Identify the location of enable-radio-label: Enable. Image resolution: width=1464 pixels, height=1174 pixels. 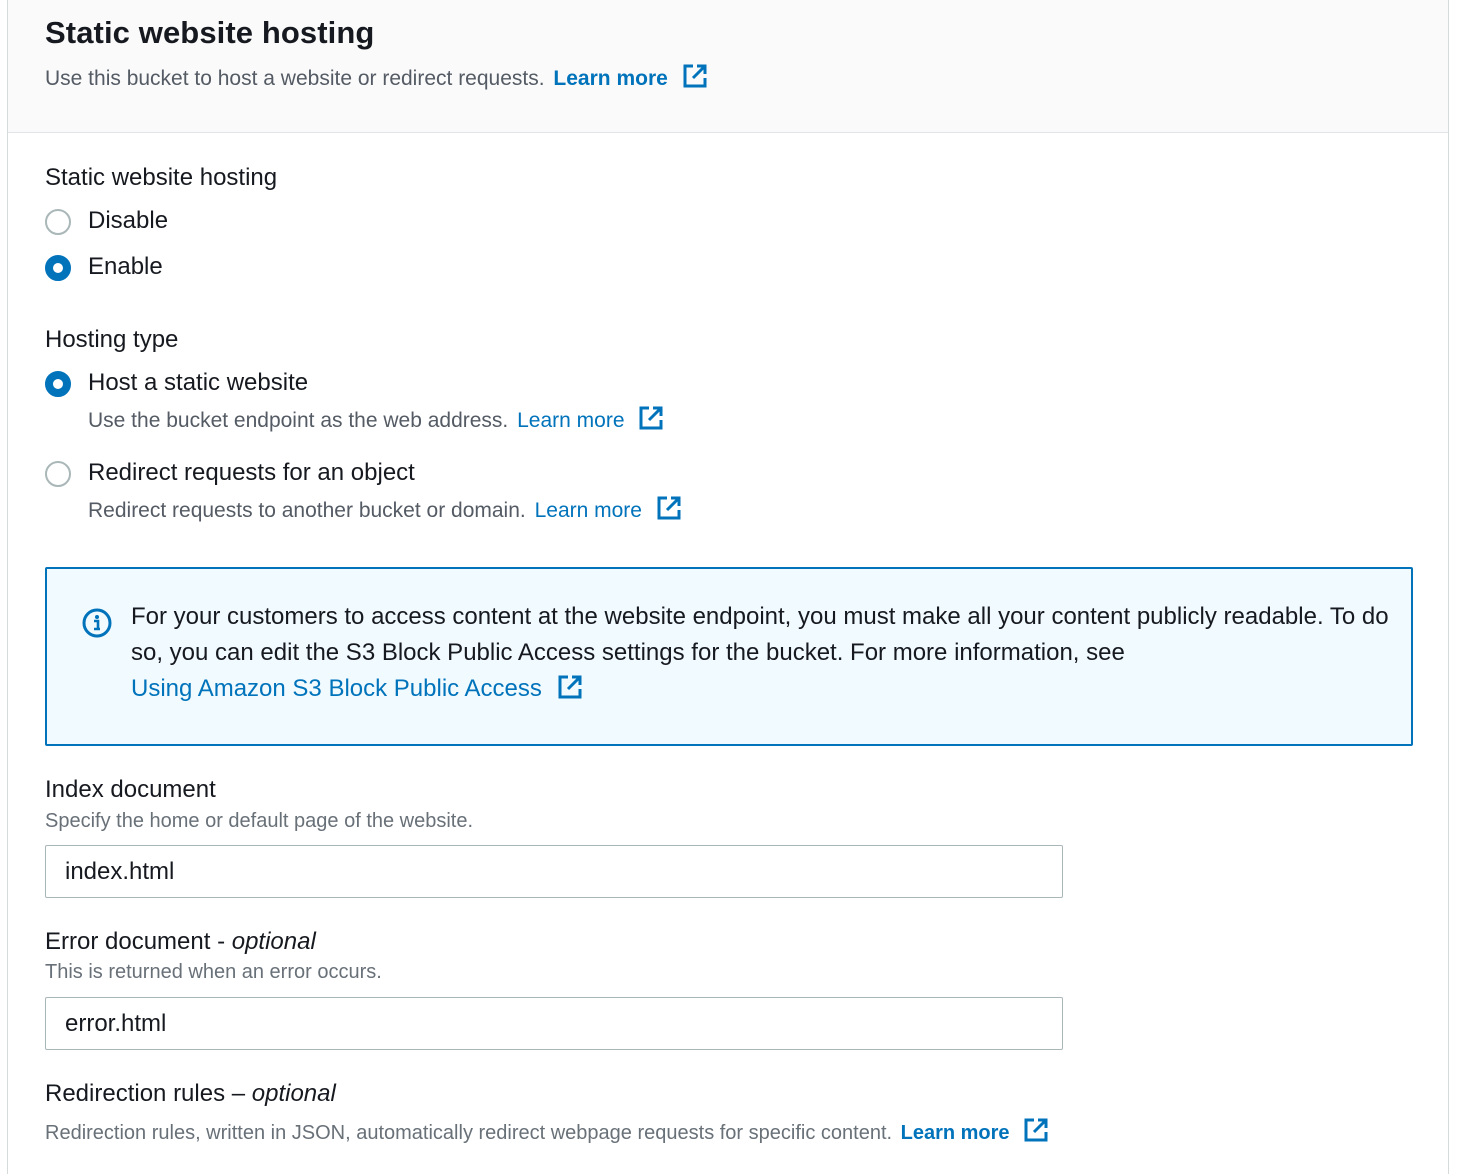
(125, 267).